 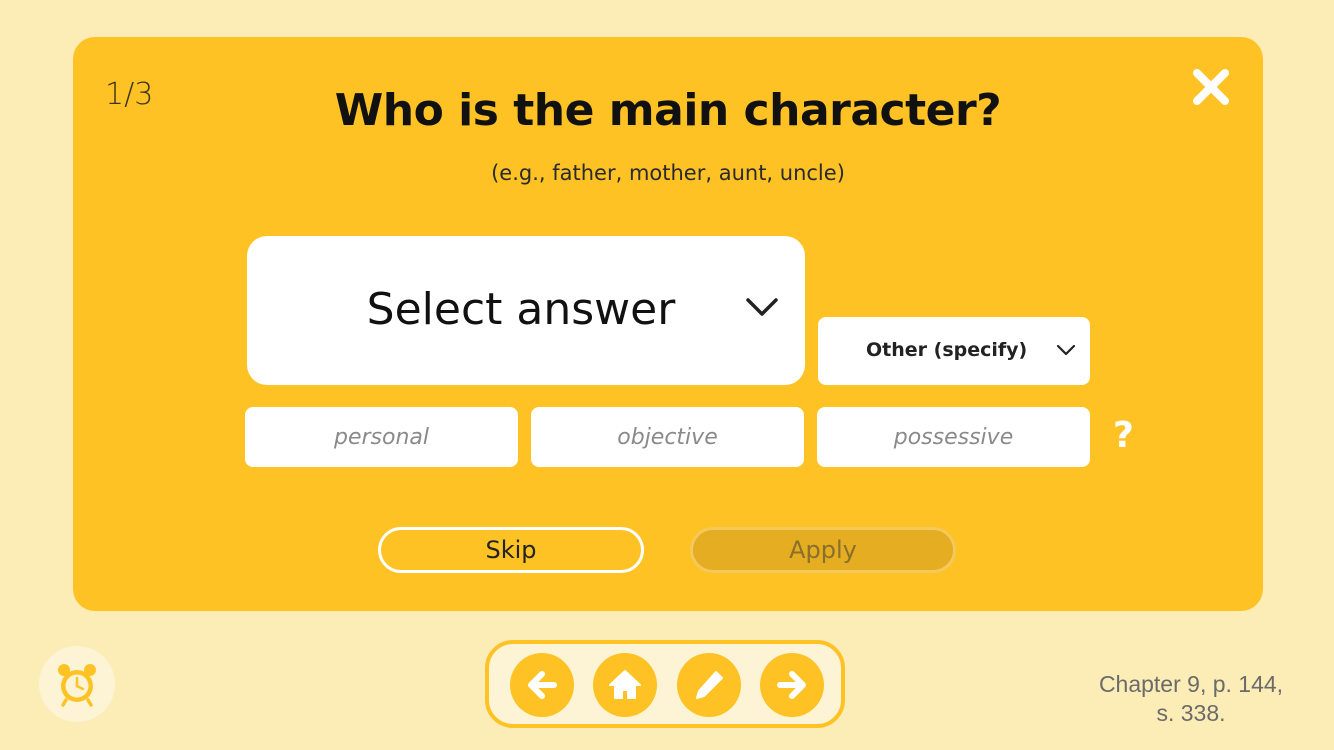 What do you see at coordinates (1123, 435) in the screenshot?
I see `help-button: ?` at bounding box center [1123, 435].